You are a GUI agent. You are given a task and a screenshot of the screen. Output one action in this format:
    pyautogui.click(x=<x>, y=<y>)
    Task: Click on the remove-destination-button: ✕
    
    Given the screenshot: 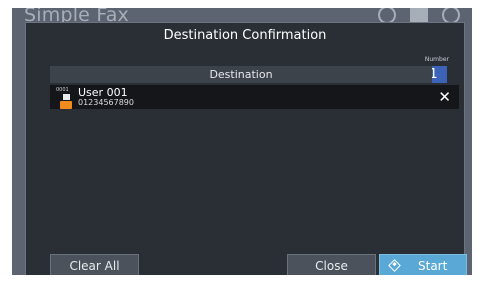 What is the action you would take?
    pyautogui.click(x=444, y=97)
    